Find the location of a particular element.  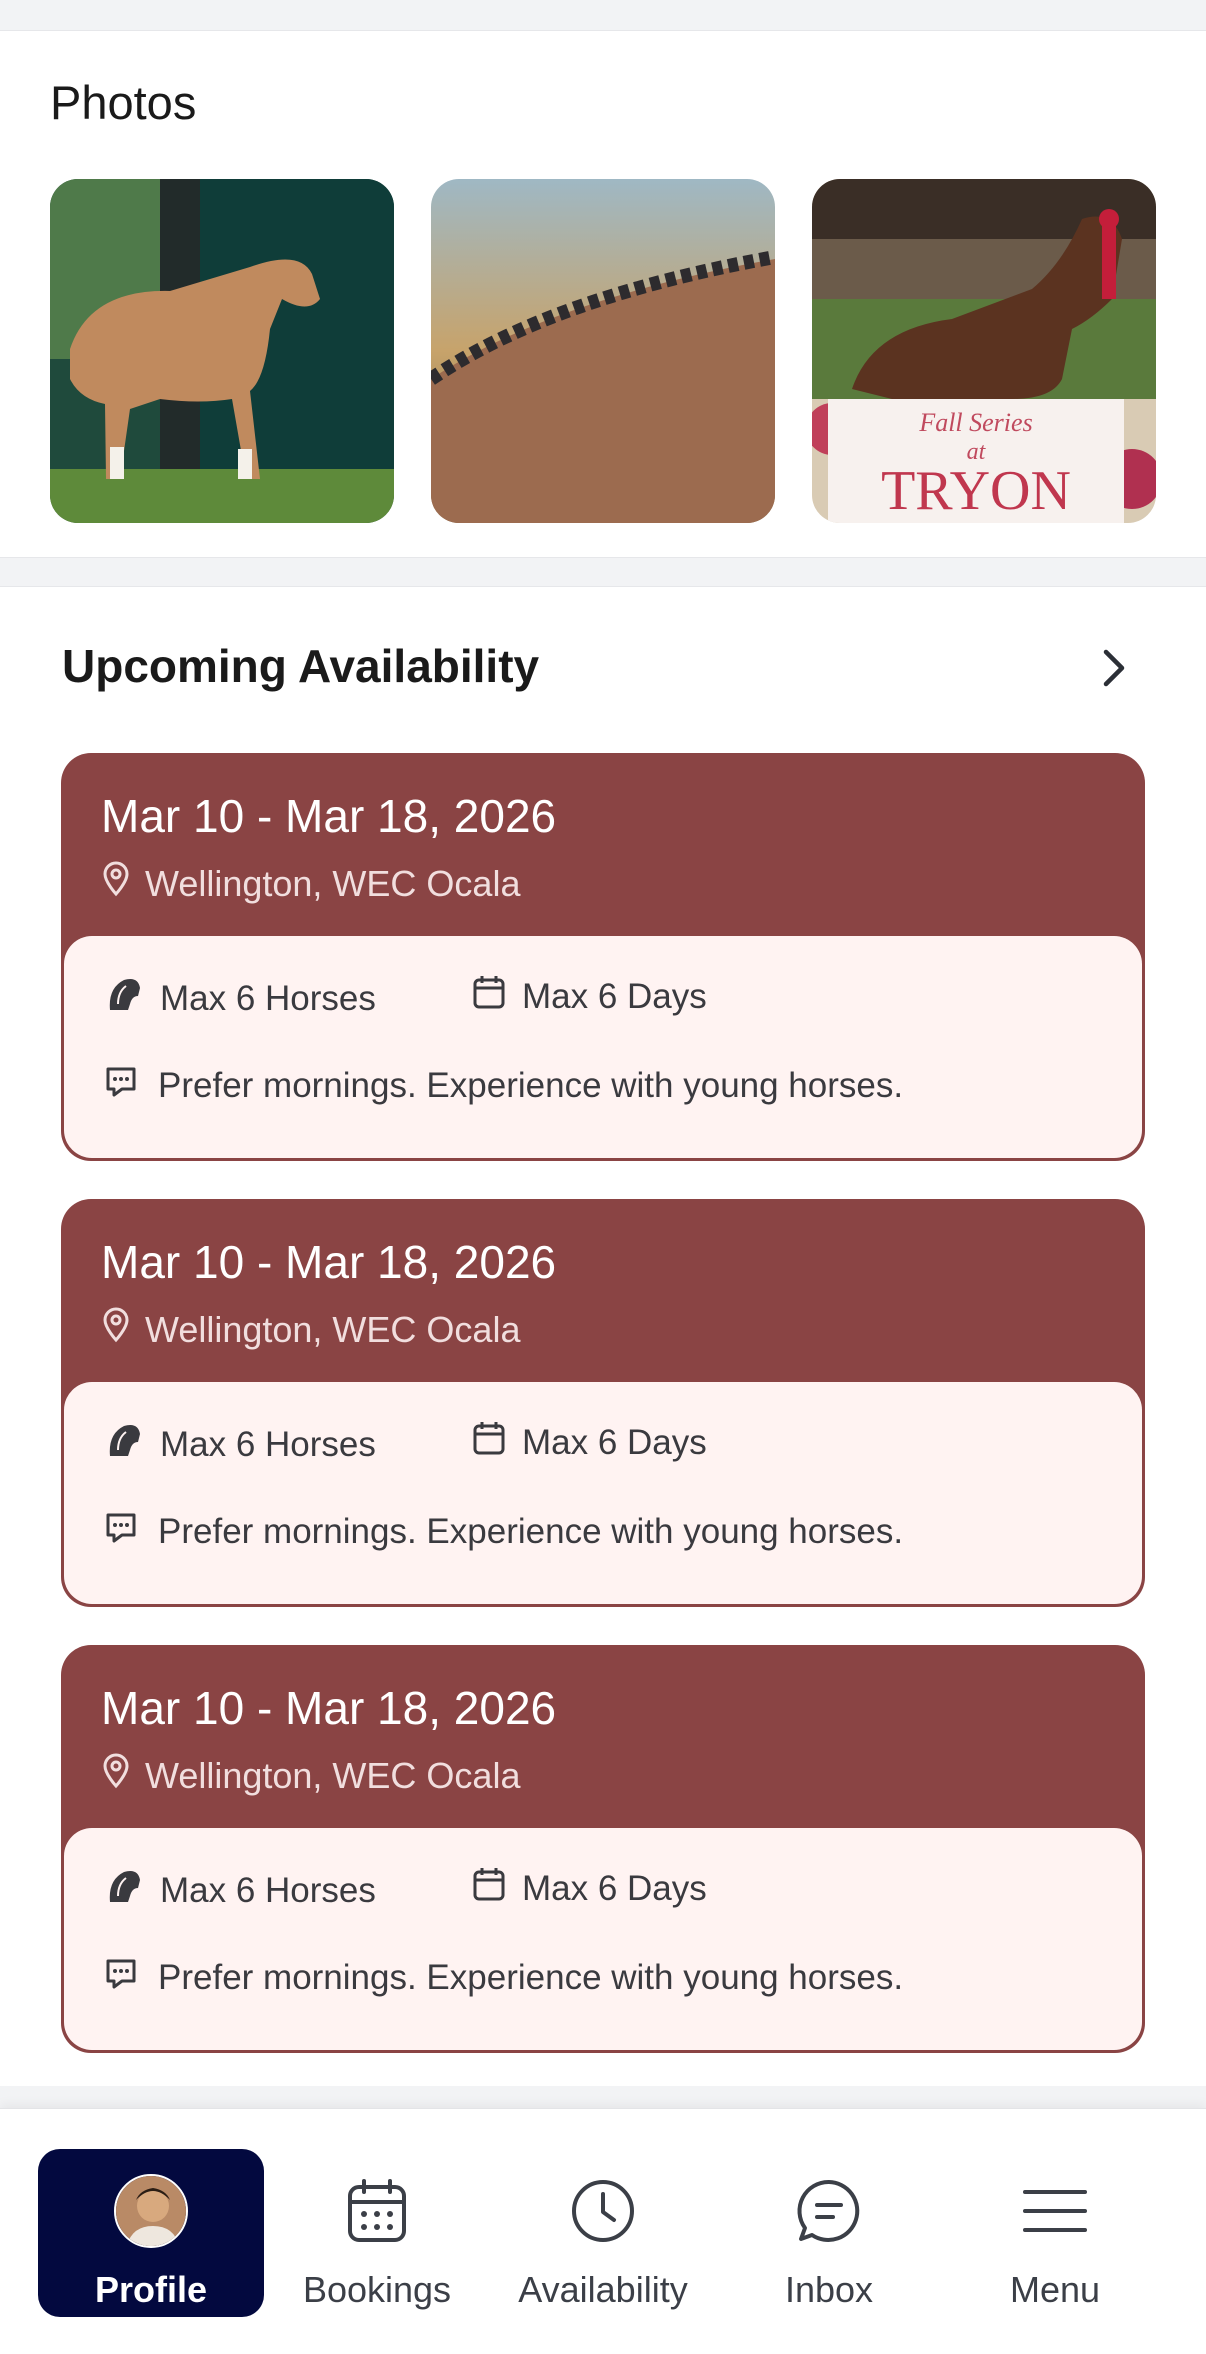

nav-item-availability: Availability is located at coordinates (603, 2233).